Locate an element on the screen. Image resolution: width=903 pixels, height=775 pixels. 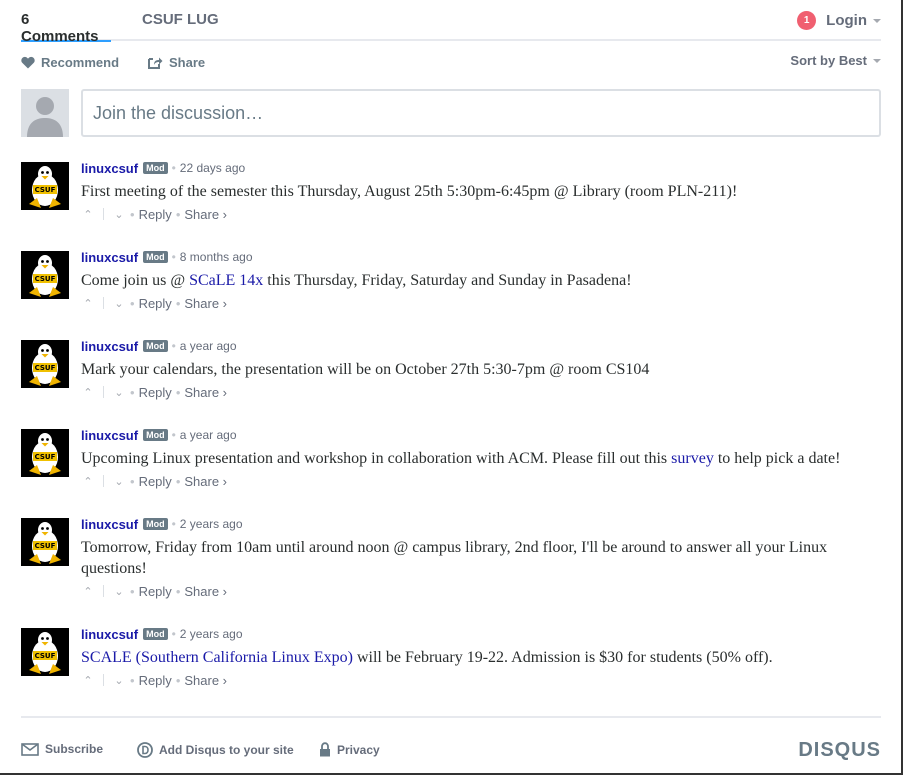
login-menu: 1 Login is located at coordinates (839, 20).